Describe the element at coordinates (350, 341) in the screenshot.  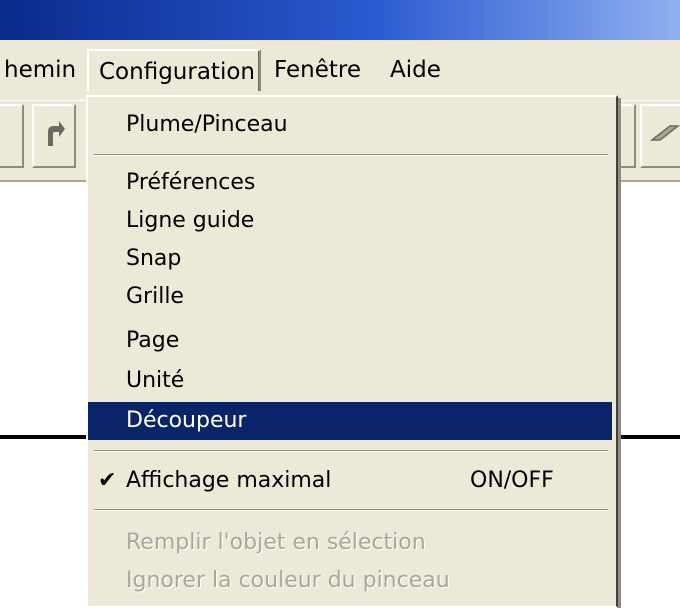
I see `menu-item-page: Page` at that location.